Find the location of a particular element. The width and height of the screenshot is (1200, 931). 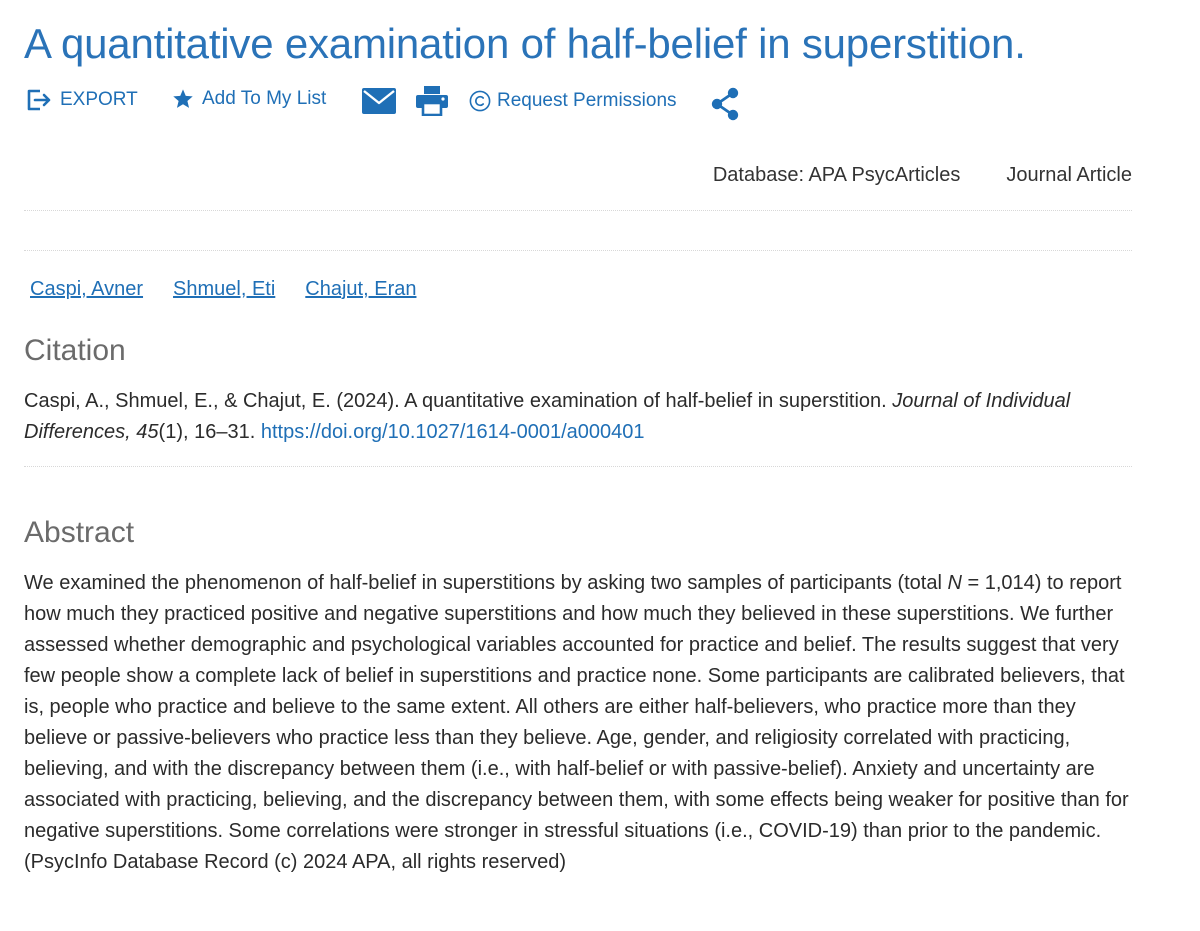

author-list: Caspi, Avner Shmuel, Eti Chajut, Eran is located at coordinates (238, 289).